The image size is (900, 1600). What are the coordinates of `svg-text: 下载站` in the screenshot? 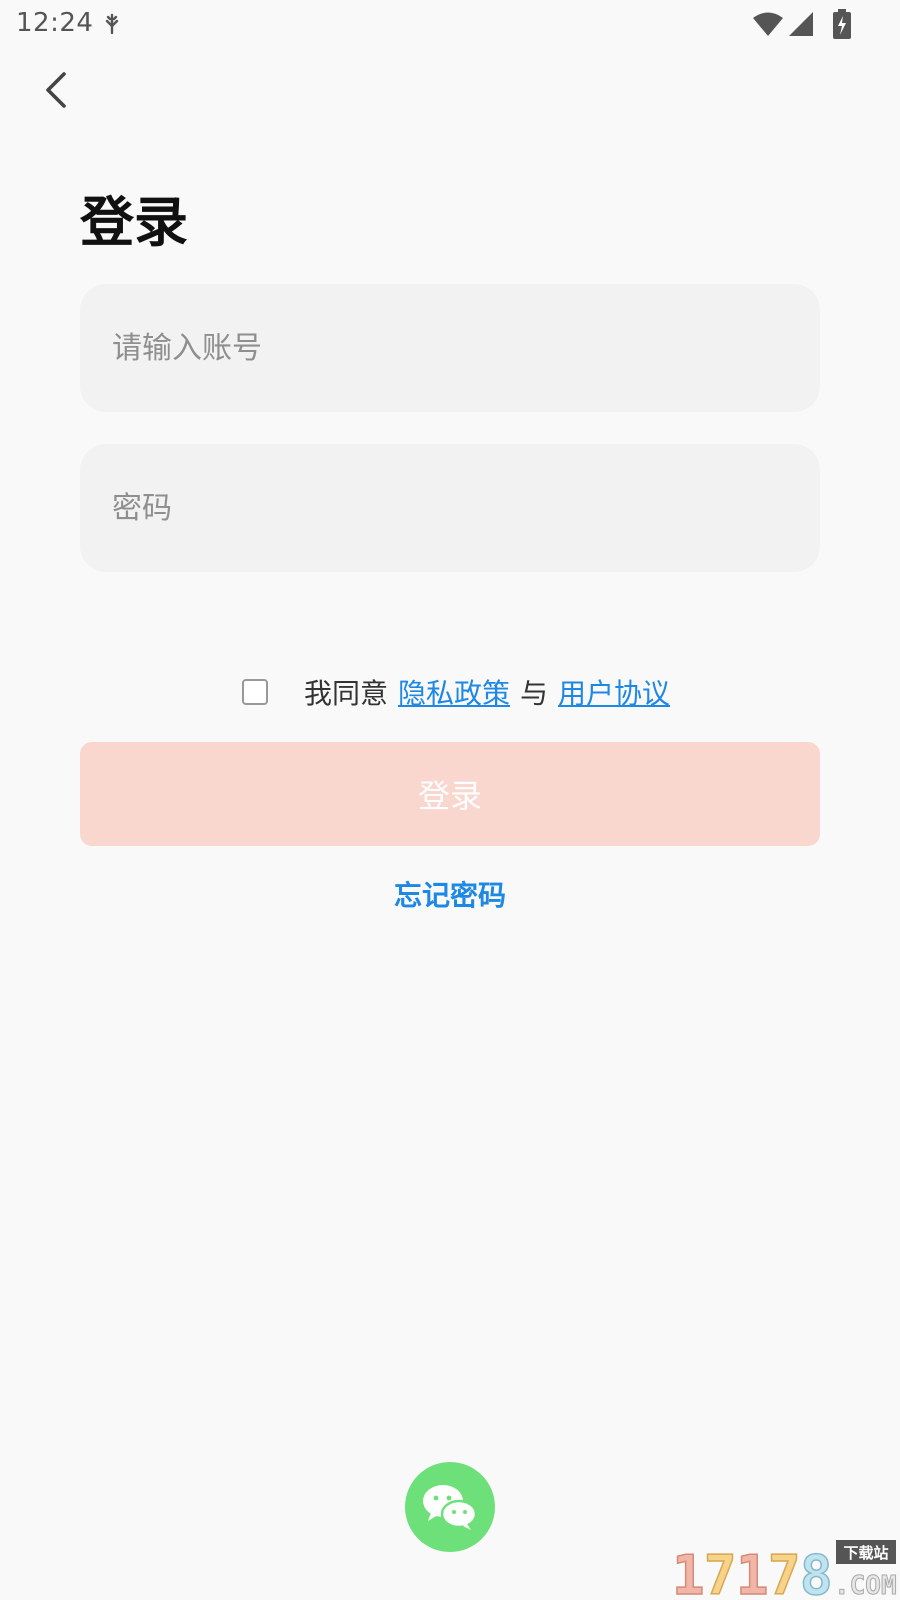 It's located at (865, 1553).